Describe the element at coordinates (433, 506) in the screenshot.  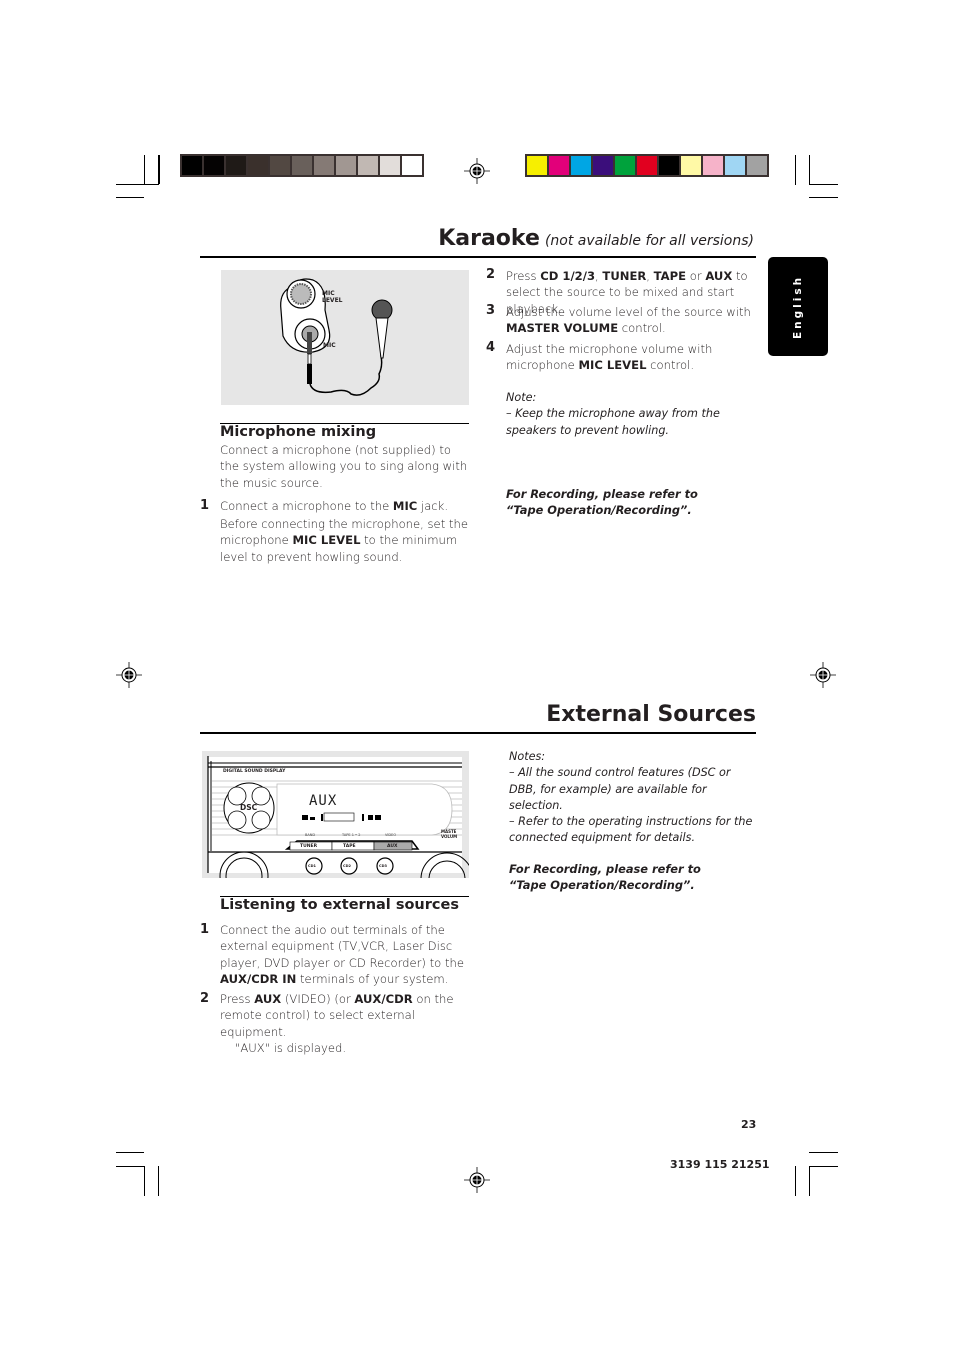
I see `step-text: jack.` at that location.